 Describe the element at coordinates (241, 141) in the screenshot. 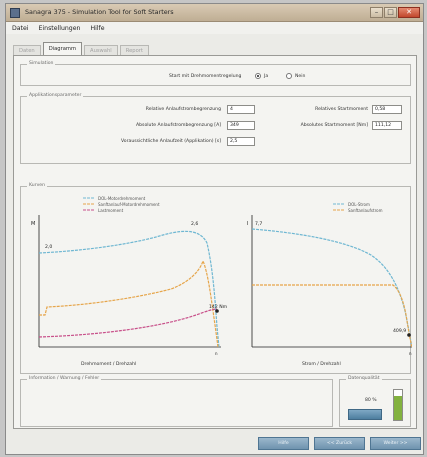

I see `start-time-field: 2,5` at that location.